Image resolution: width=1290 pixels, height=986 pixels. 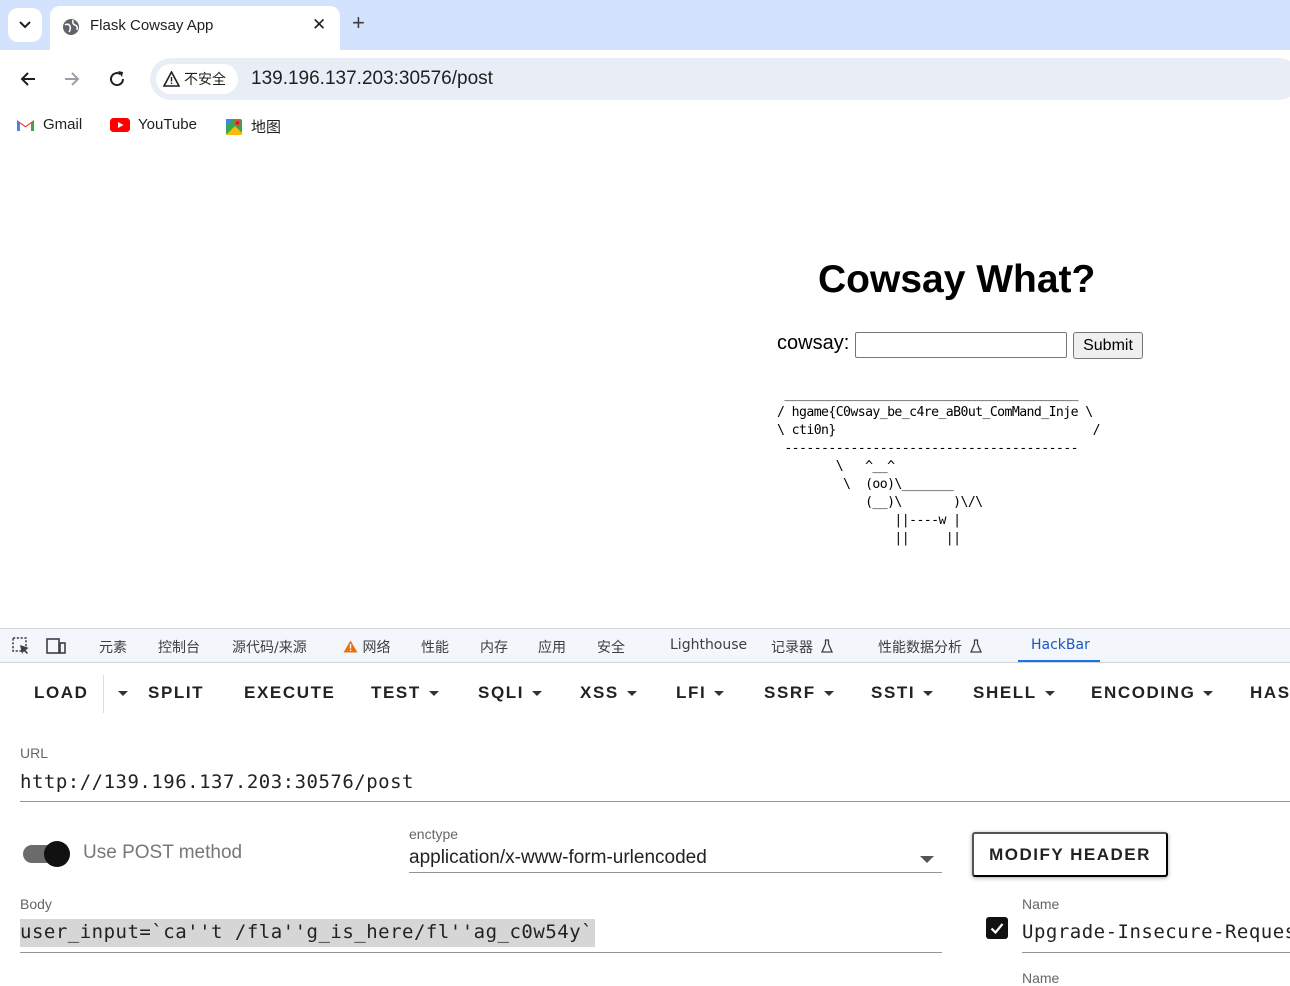 I want to click on devtools-tab-security: 安全, so click(x=611, y=647).